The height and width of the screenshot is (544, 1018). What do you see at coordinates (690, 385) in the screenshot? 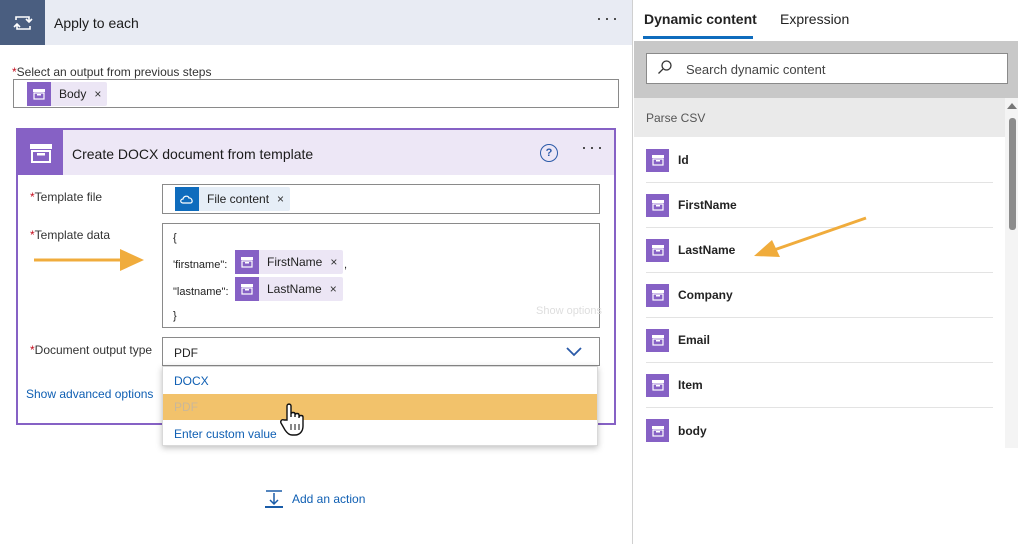
I see `dynamic-item-label: Item` at bounding box center [690, 385].